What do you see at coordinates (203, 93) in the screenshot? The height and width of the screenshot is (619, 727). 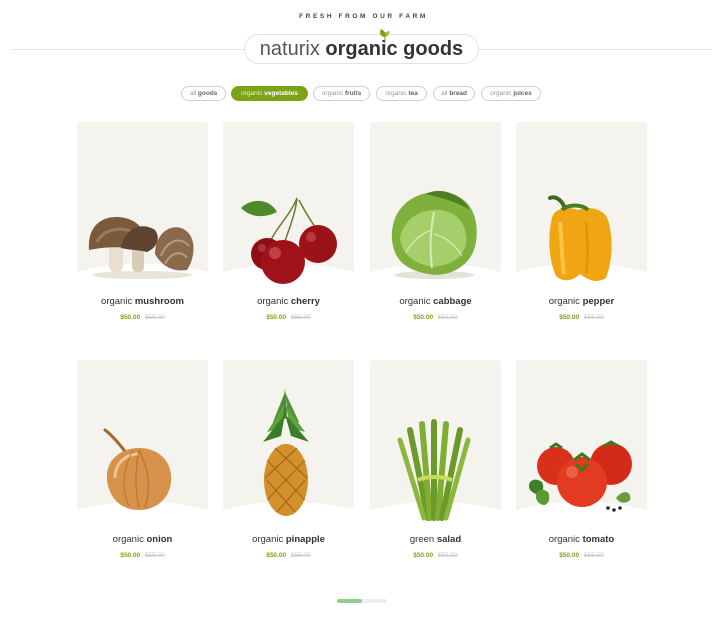 I see `filter-all-goods: all goods` at bounding box center [203, 93].